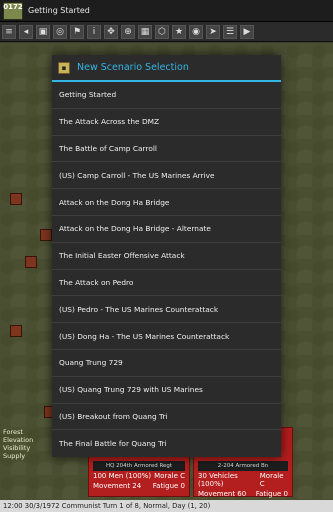 Image resolution: width=333 pixels, height=512 pixels. What do you see at coordinates (166, 95) in the screenshot?
I see `scenario-item: Getting Started` at bounding box center [166, 95].